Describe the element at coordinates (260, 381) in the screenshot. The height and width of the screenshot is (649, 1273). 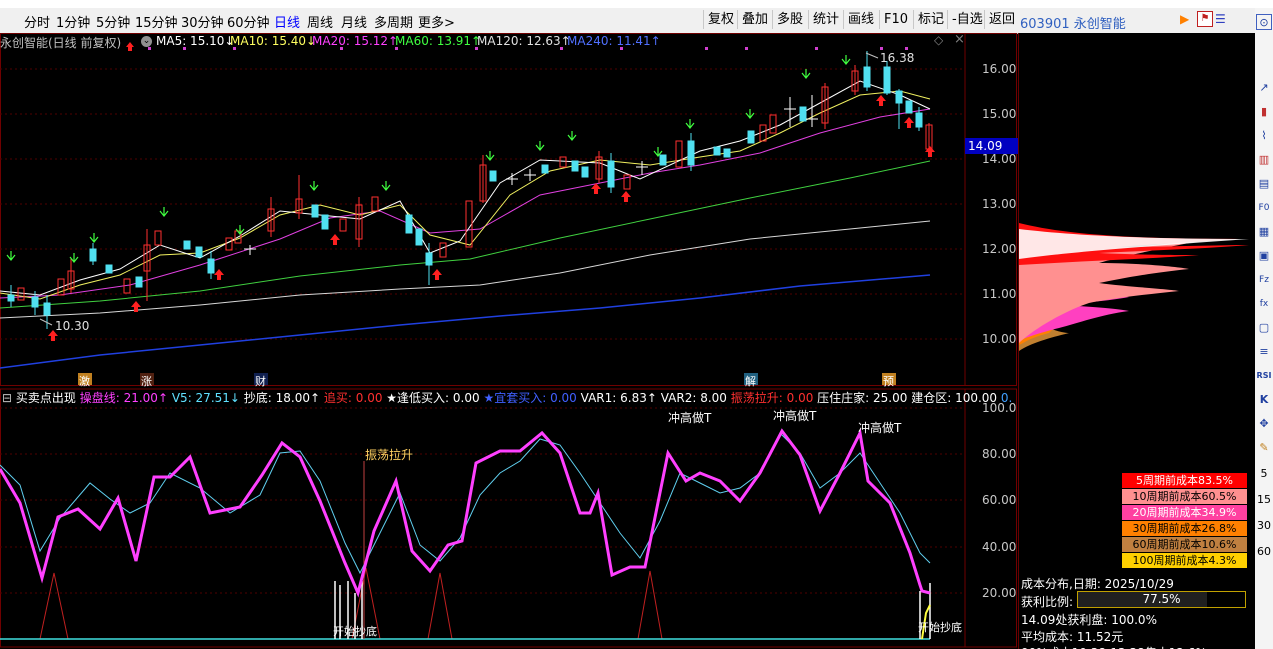
I see `event-marker-cai: 财` at that location.